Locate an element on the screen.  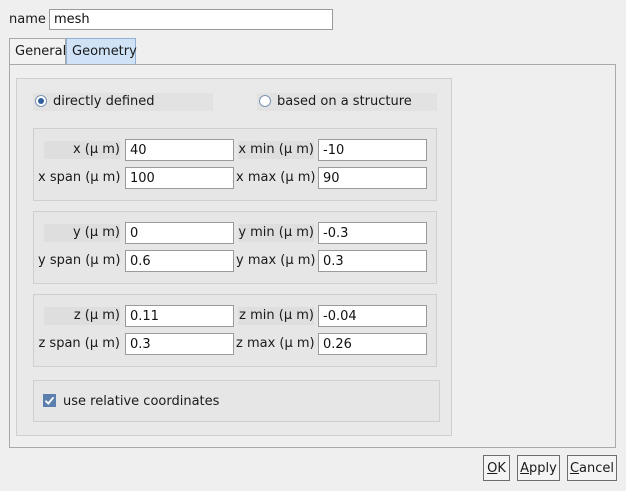
name-input is located at coordinates (191, 19).